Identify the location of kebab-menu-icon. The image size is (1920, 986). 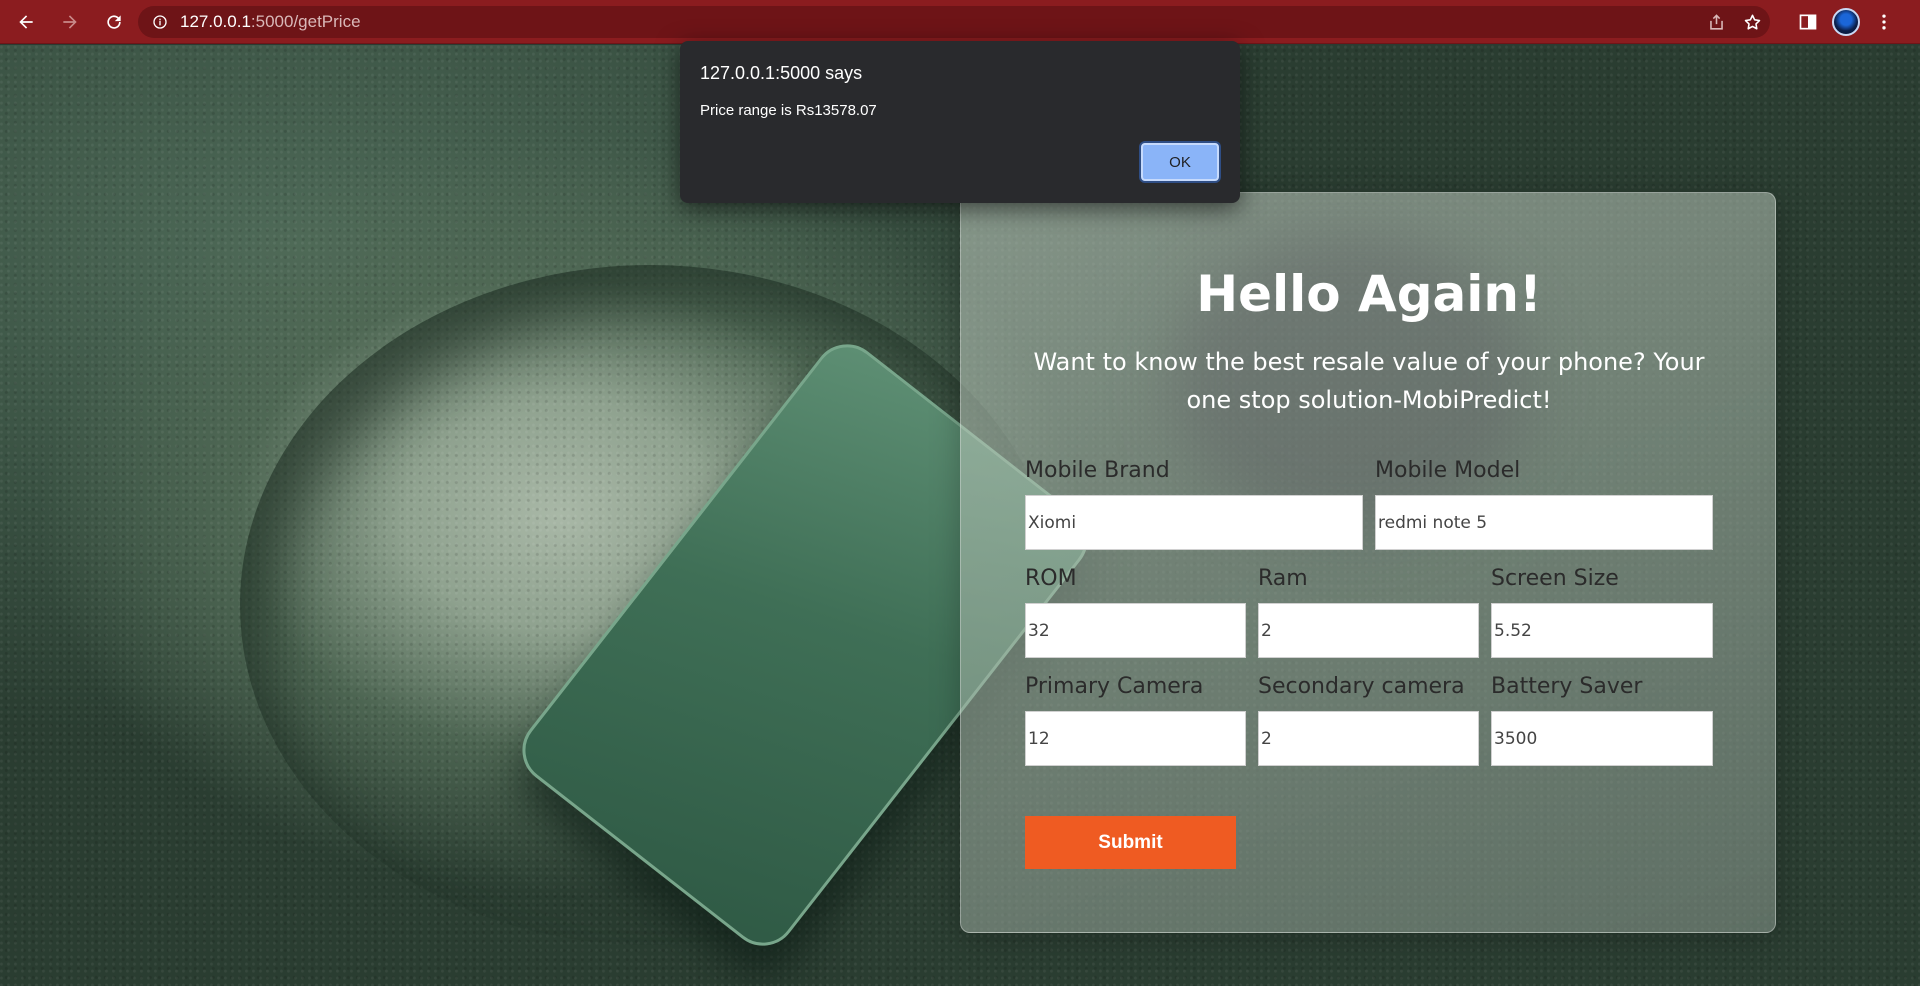
(1884, 22).